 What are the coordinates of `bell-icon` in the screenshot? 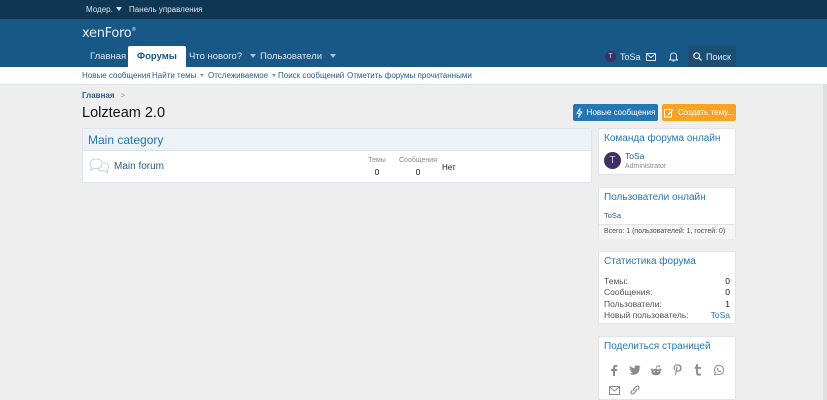 It's located at (673, 56).